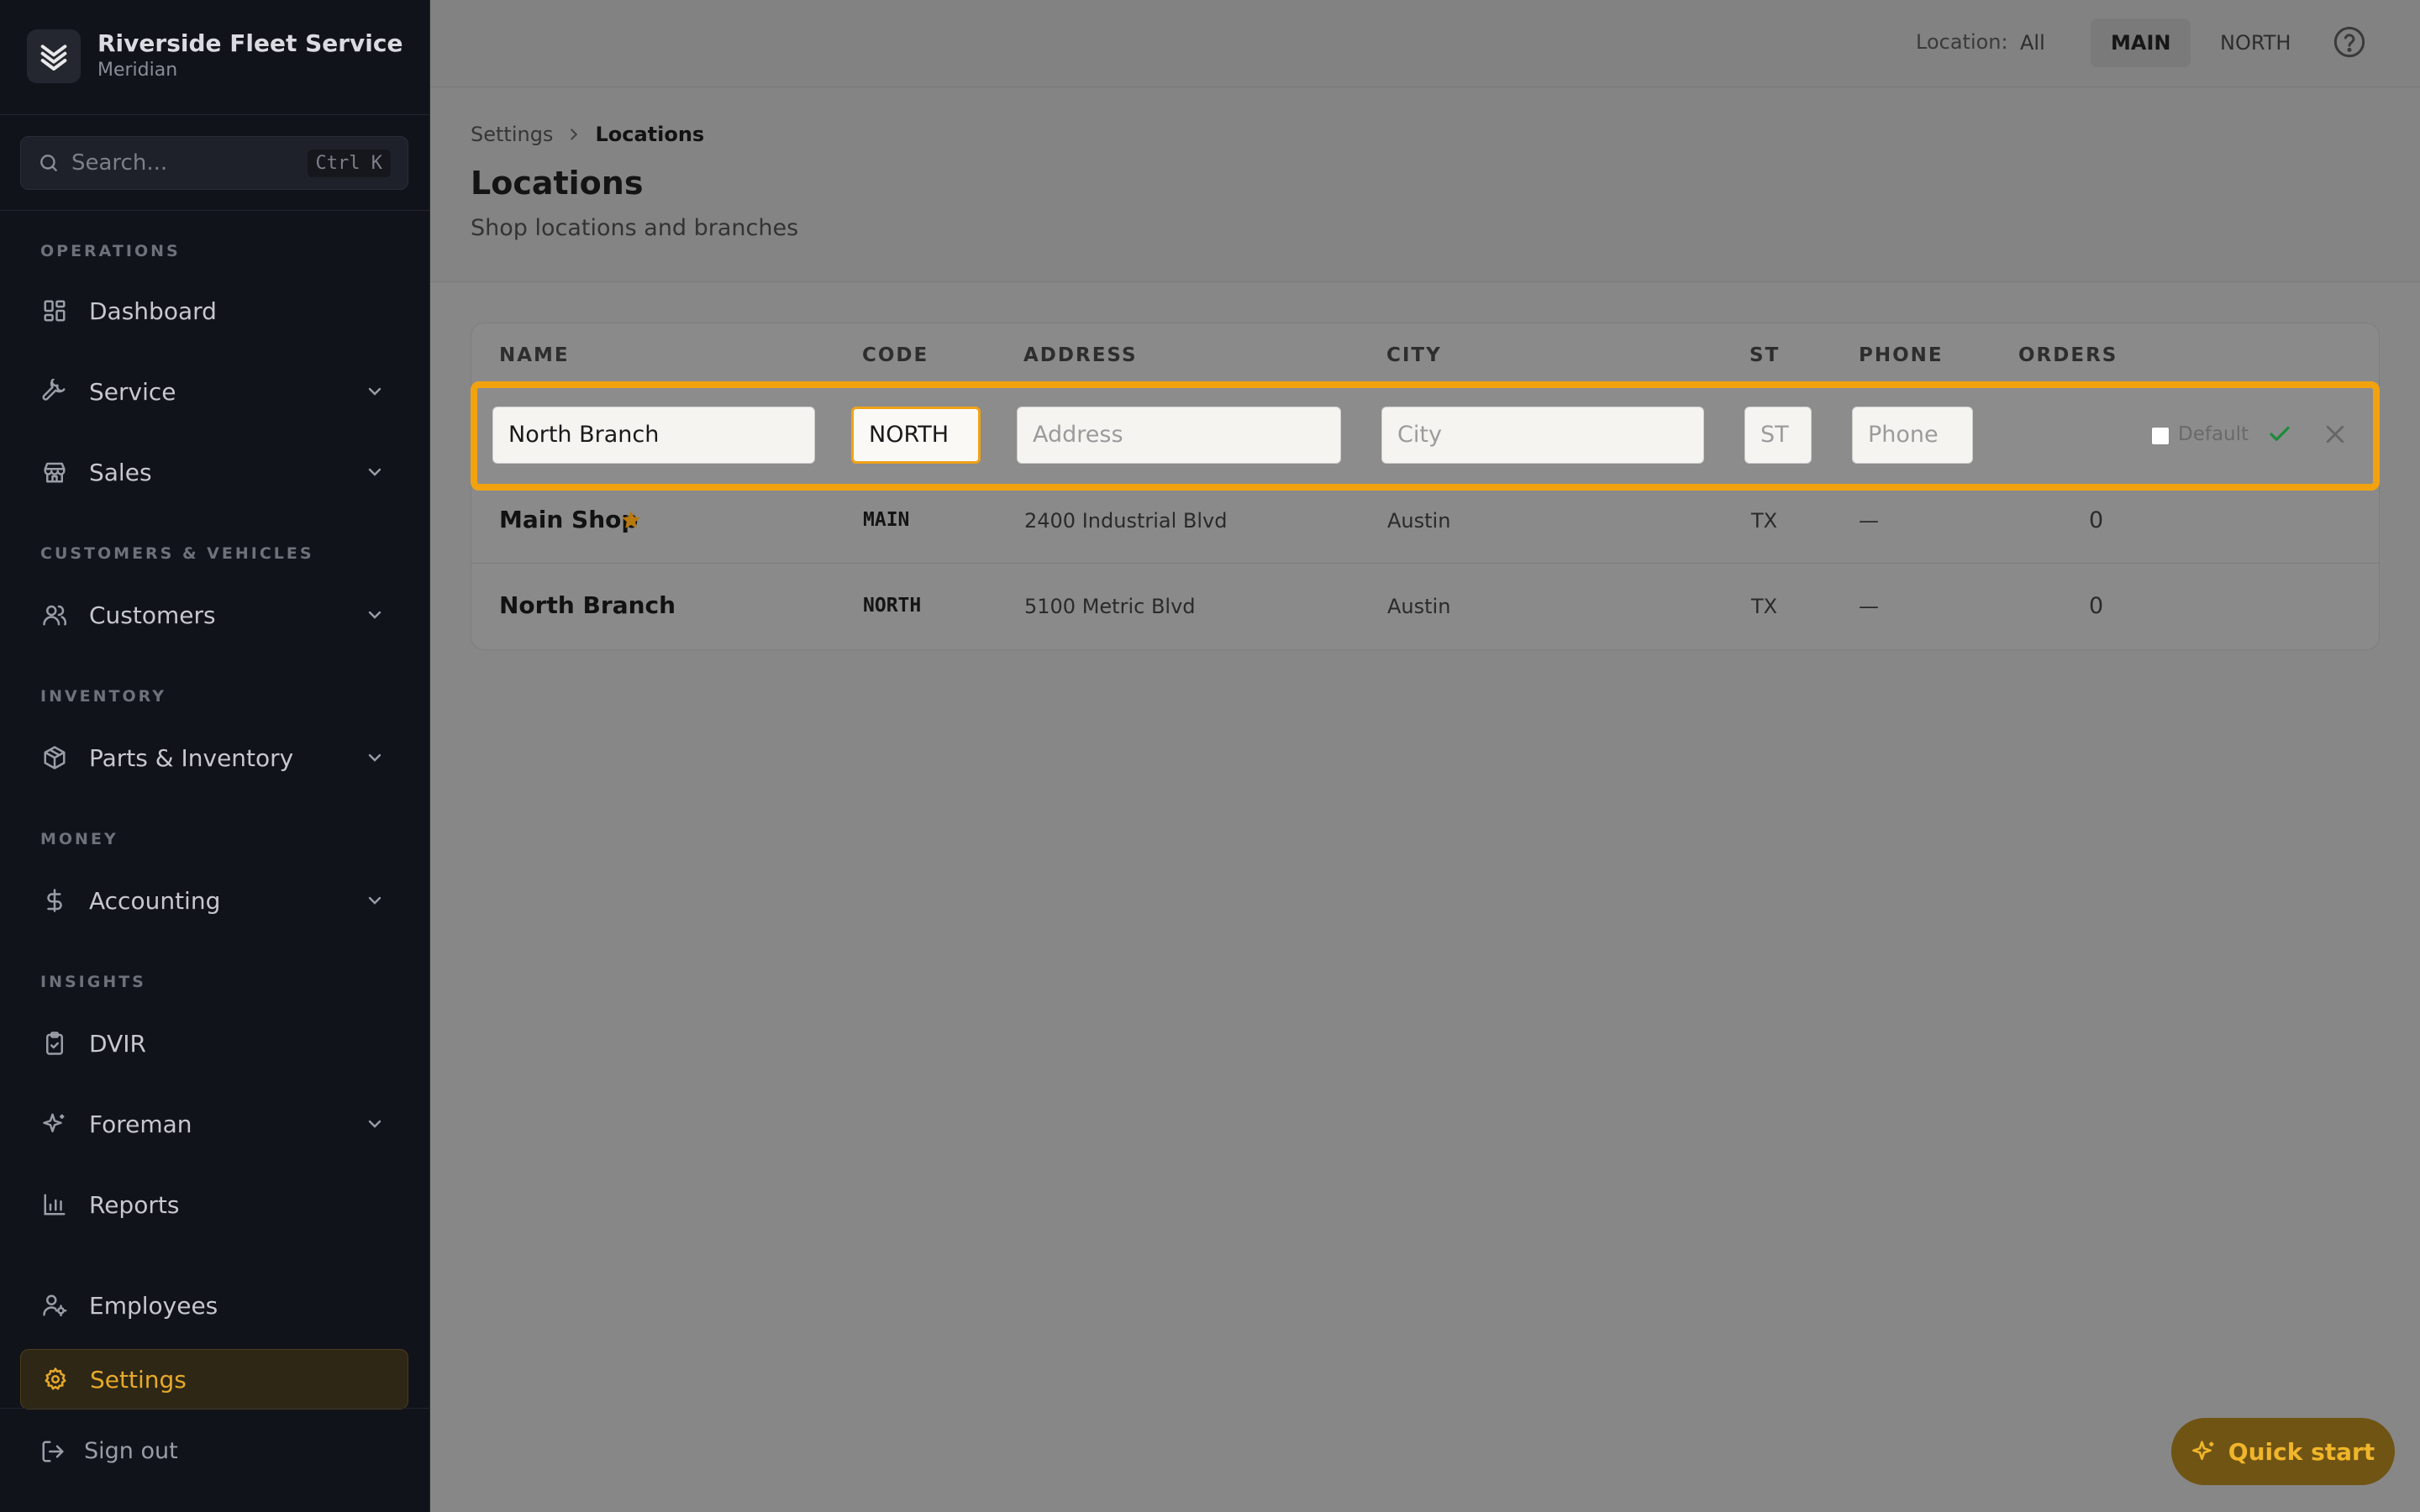 The image size is (2420, 1512). What do you see at coordinates (214, 1379) in the screenshot?
I see `sidebar-item-settings: Settings` at bounding box center [214, 1379].